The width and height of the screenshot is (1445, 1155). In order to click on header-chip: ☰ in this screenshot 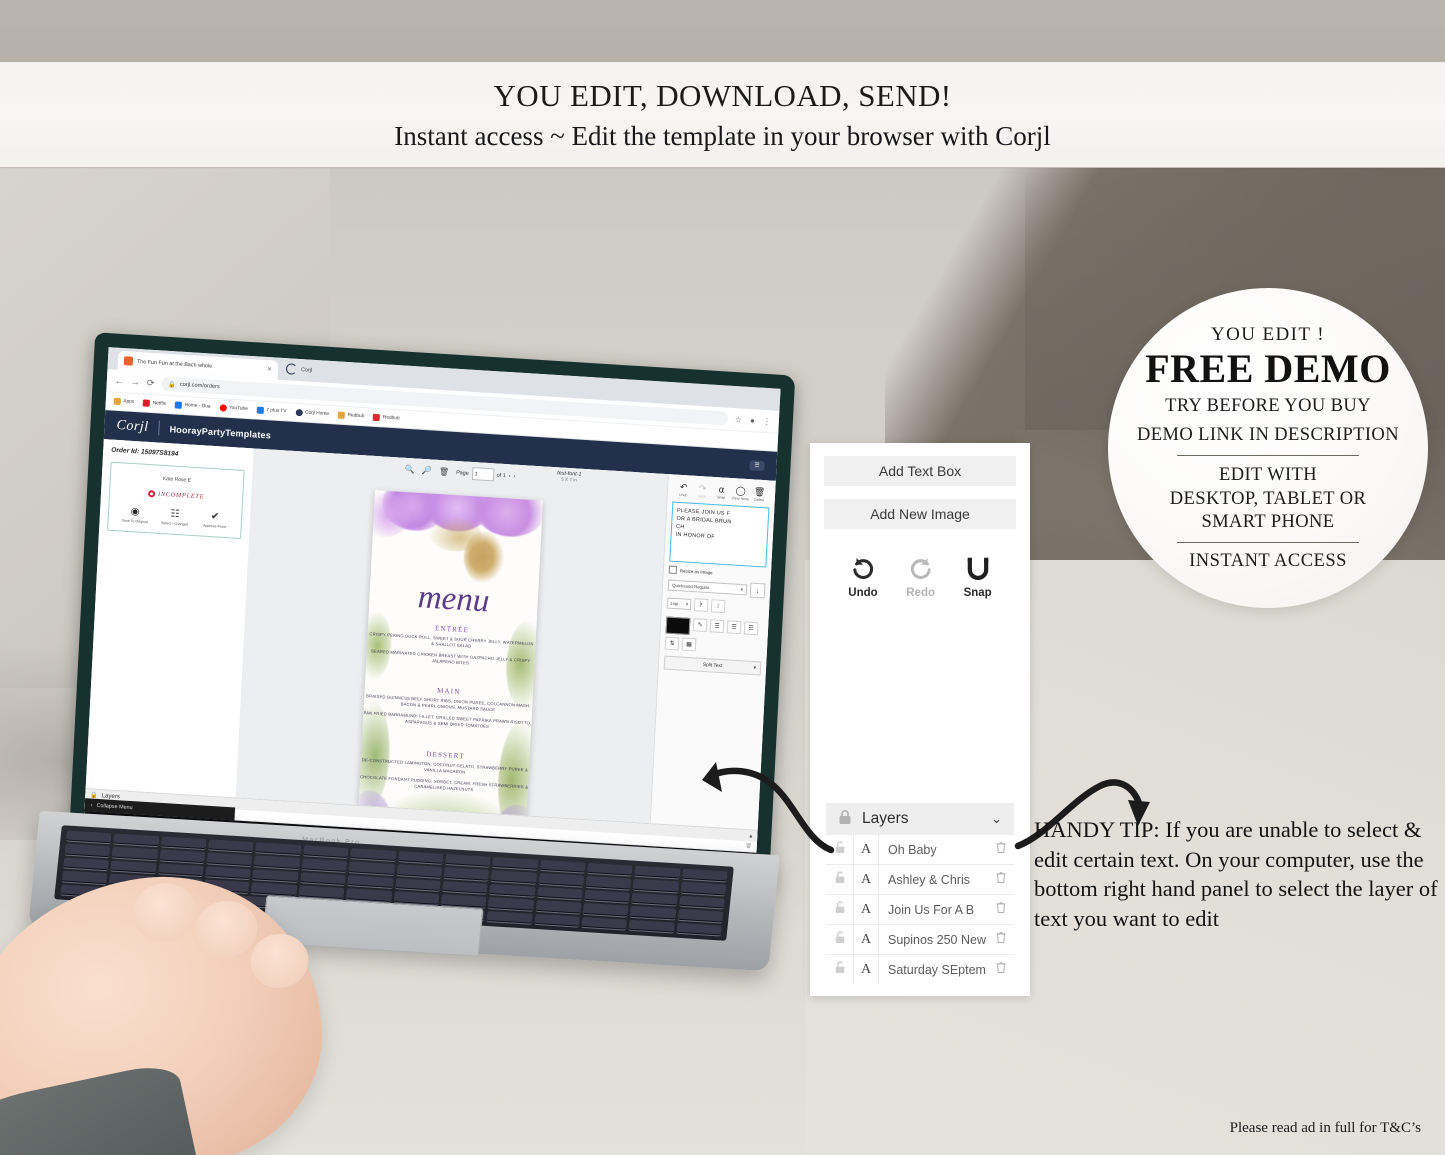, I will do `click(757, 465)`.